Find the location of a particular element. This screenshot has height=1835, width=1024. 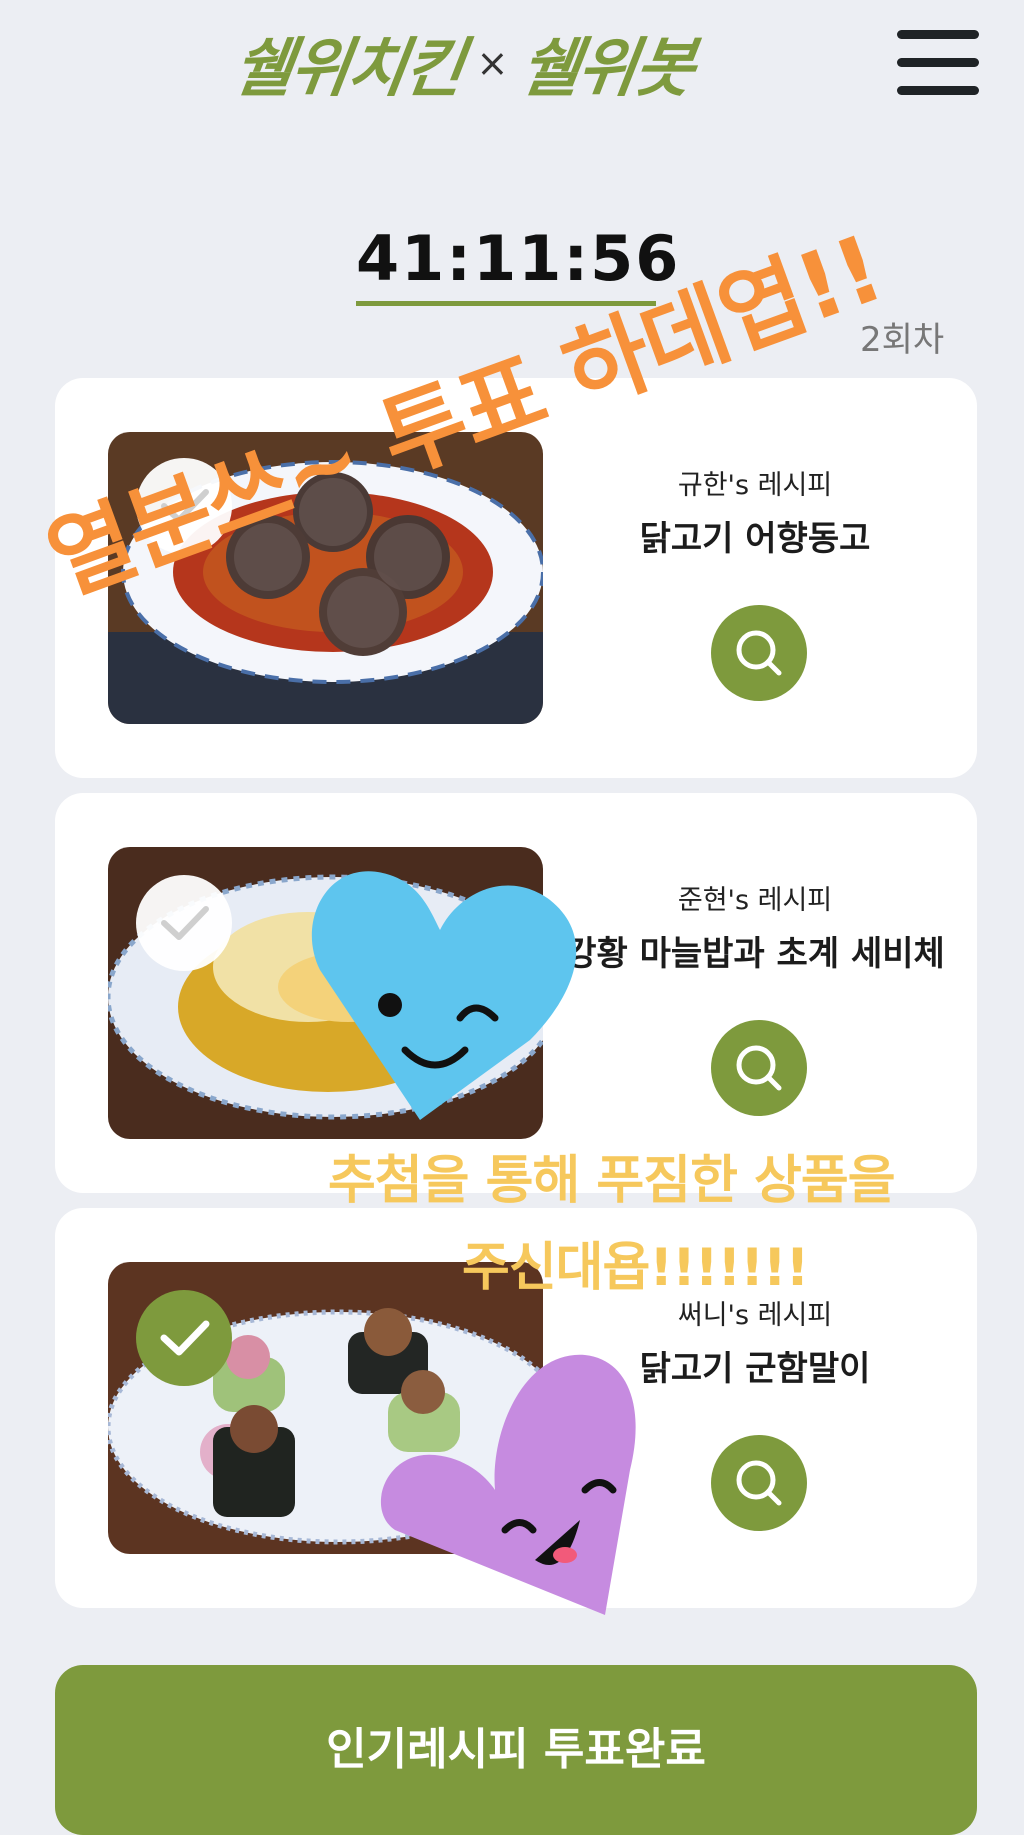

brand-left: 쉘위치킨 is located at coordinates (347, 69).